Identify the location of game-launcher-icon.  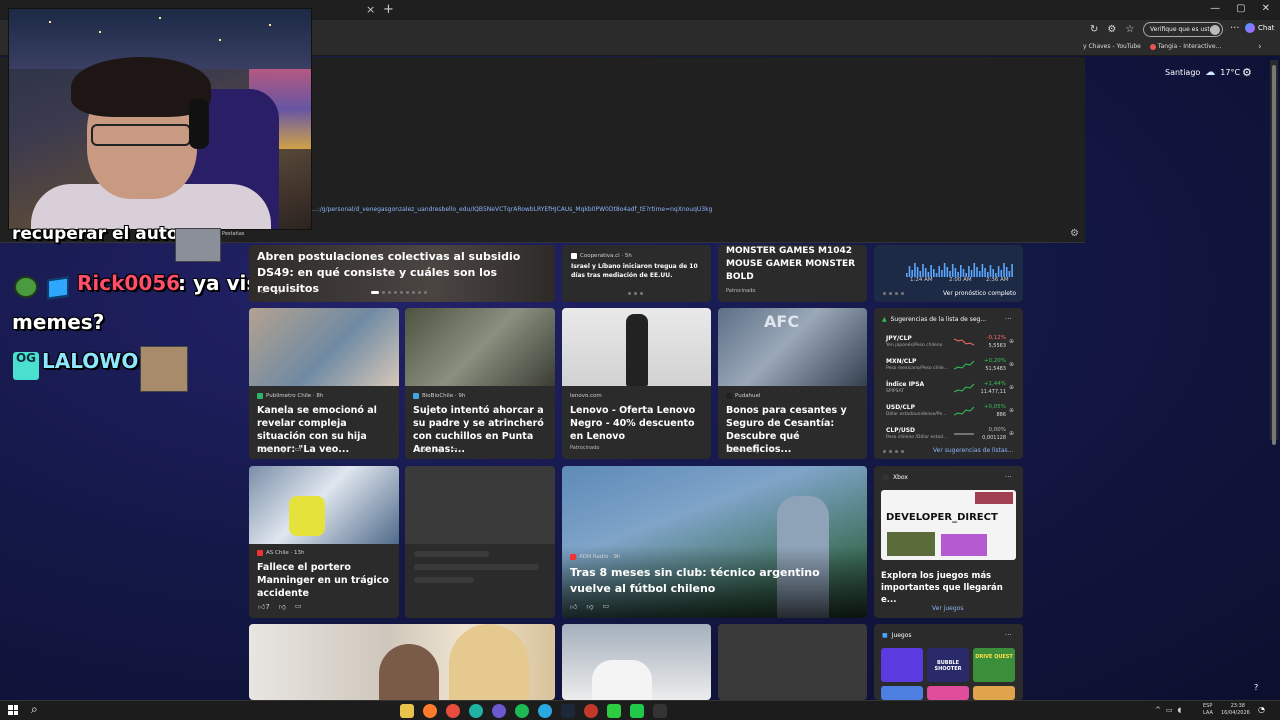
(637, 711).